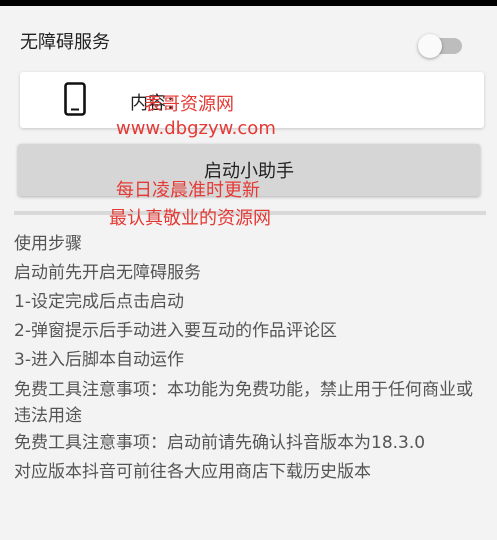 The height and width of the screenshot is (540, 497). Describe the element at coordinates (252, 100) in the screenshot. I see `content-card: 内容：` at that location.